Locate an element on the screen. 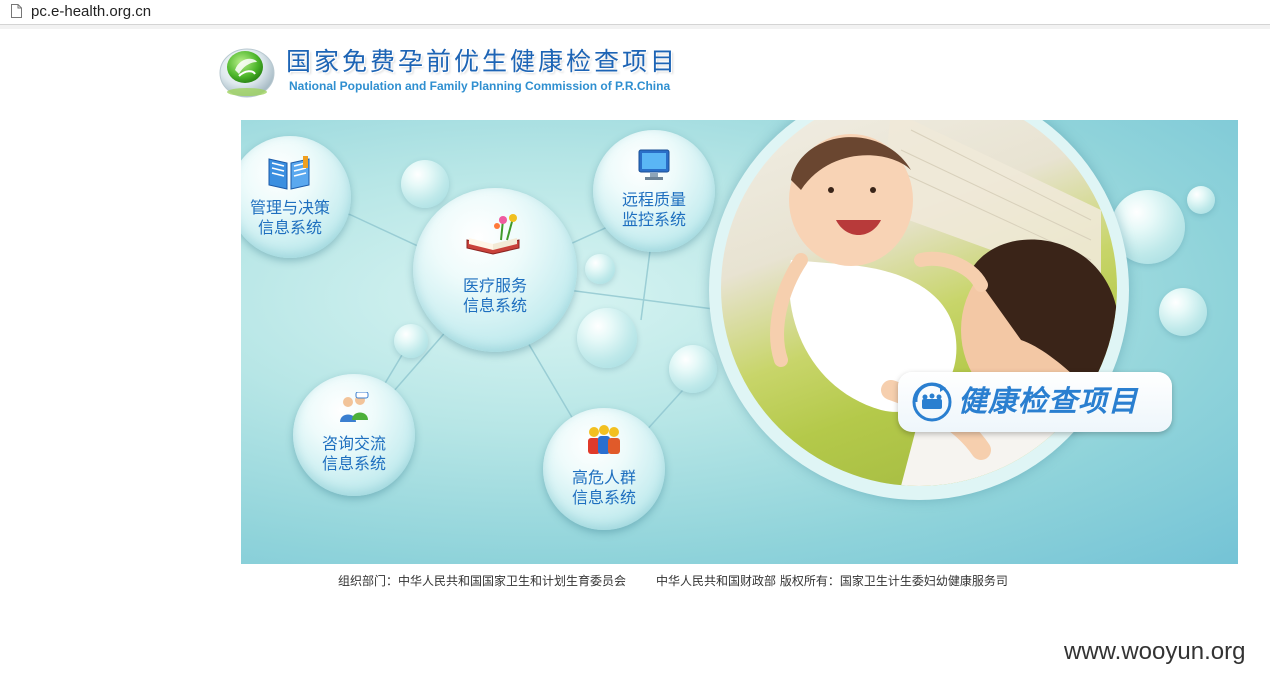  node-label: 监控系统 is located at coordinates (653, 219).